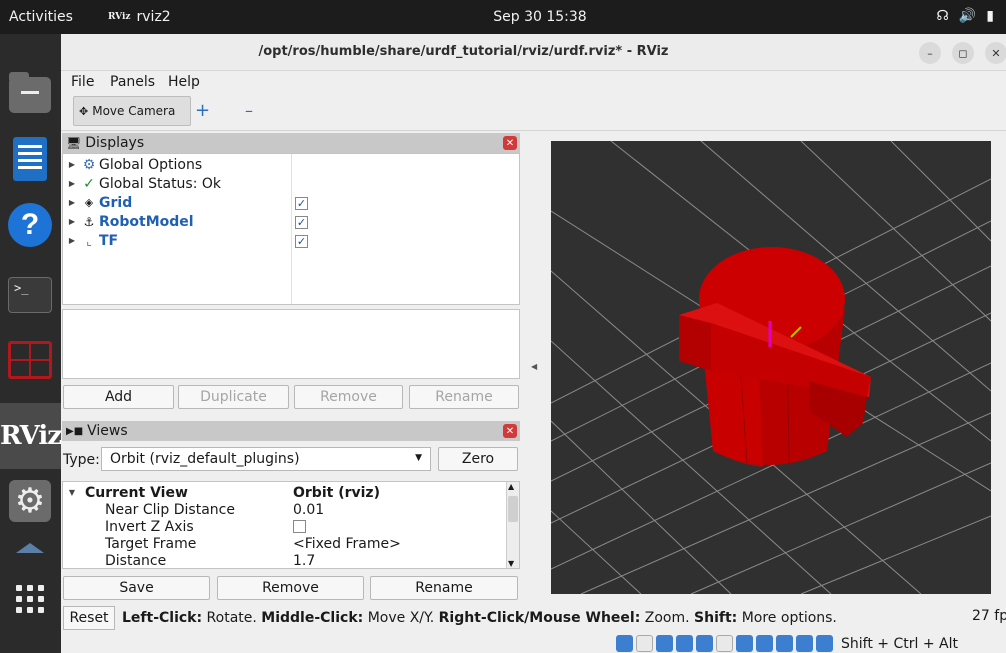 This screenshot has height=653, width=1006. What do you see at coordinates (136, 560) in the screenshot?
I see `distance-label: Distance` at bounding box center [136, 560].